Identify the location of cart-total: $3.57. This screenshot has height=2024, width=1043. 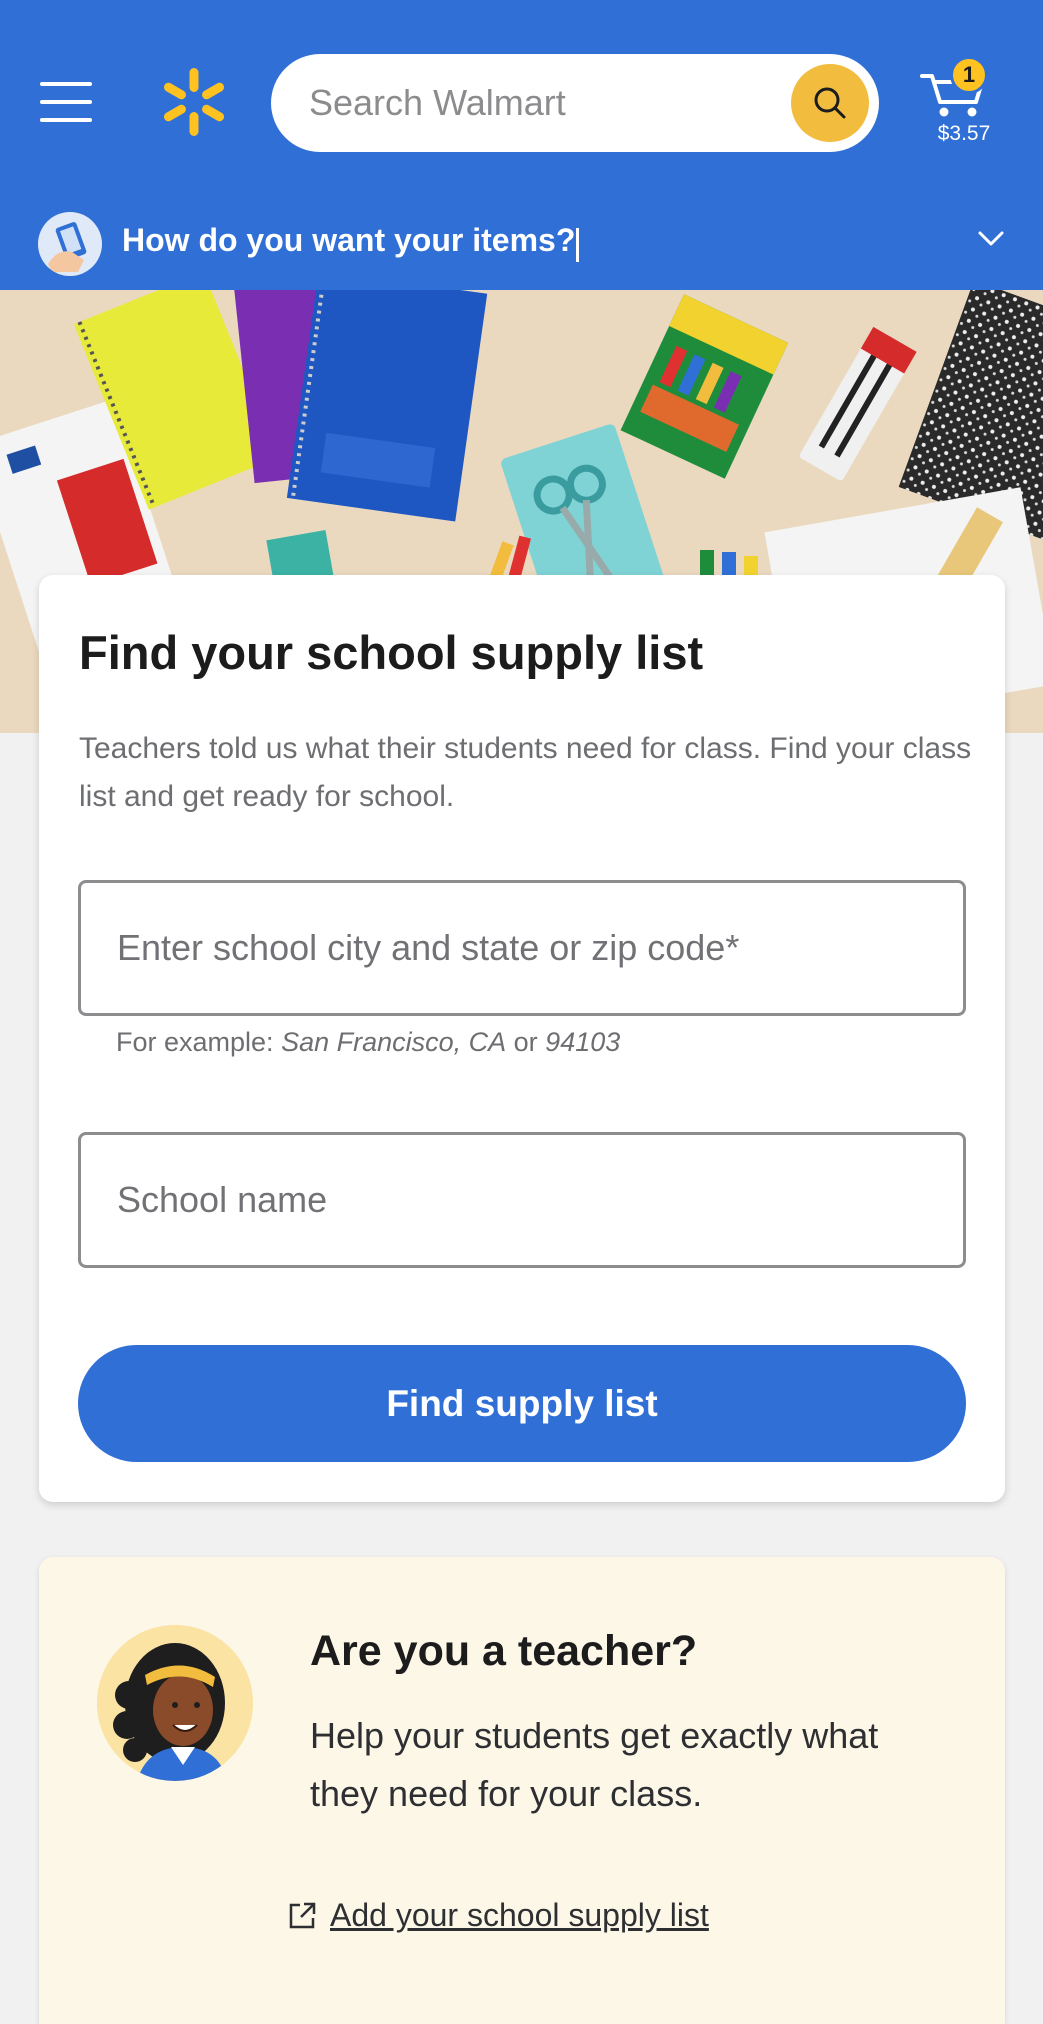
(964, 133).